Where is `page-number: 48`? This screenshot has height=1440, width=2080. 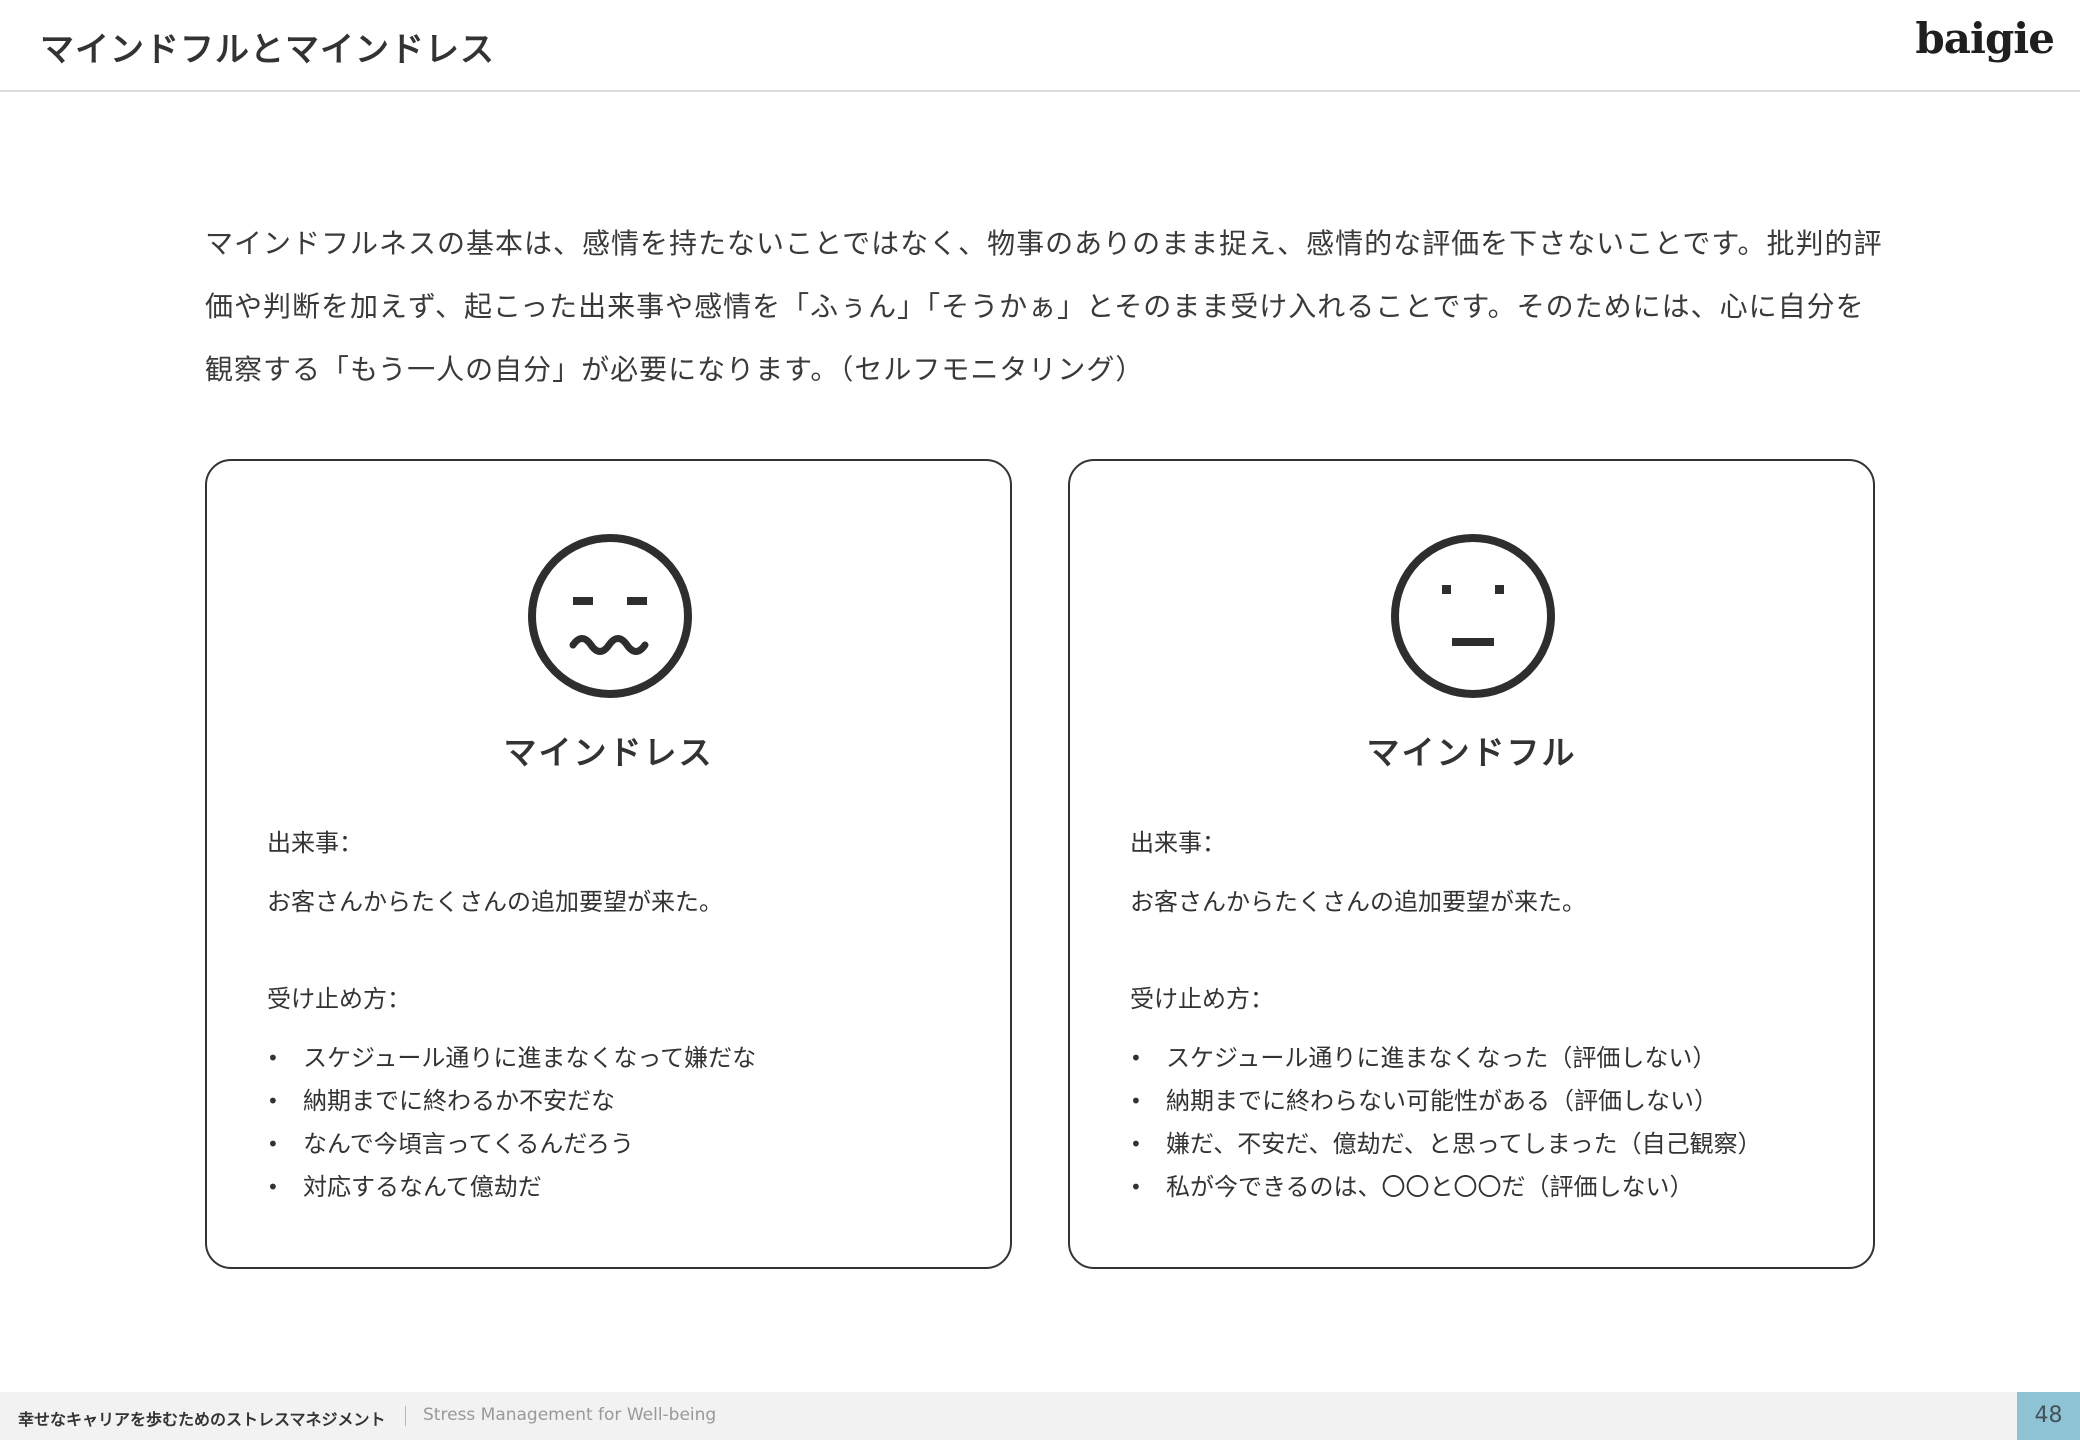
page-number: 48 is located at coordinates (2048, 1416).